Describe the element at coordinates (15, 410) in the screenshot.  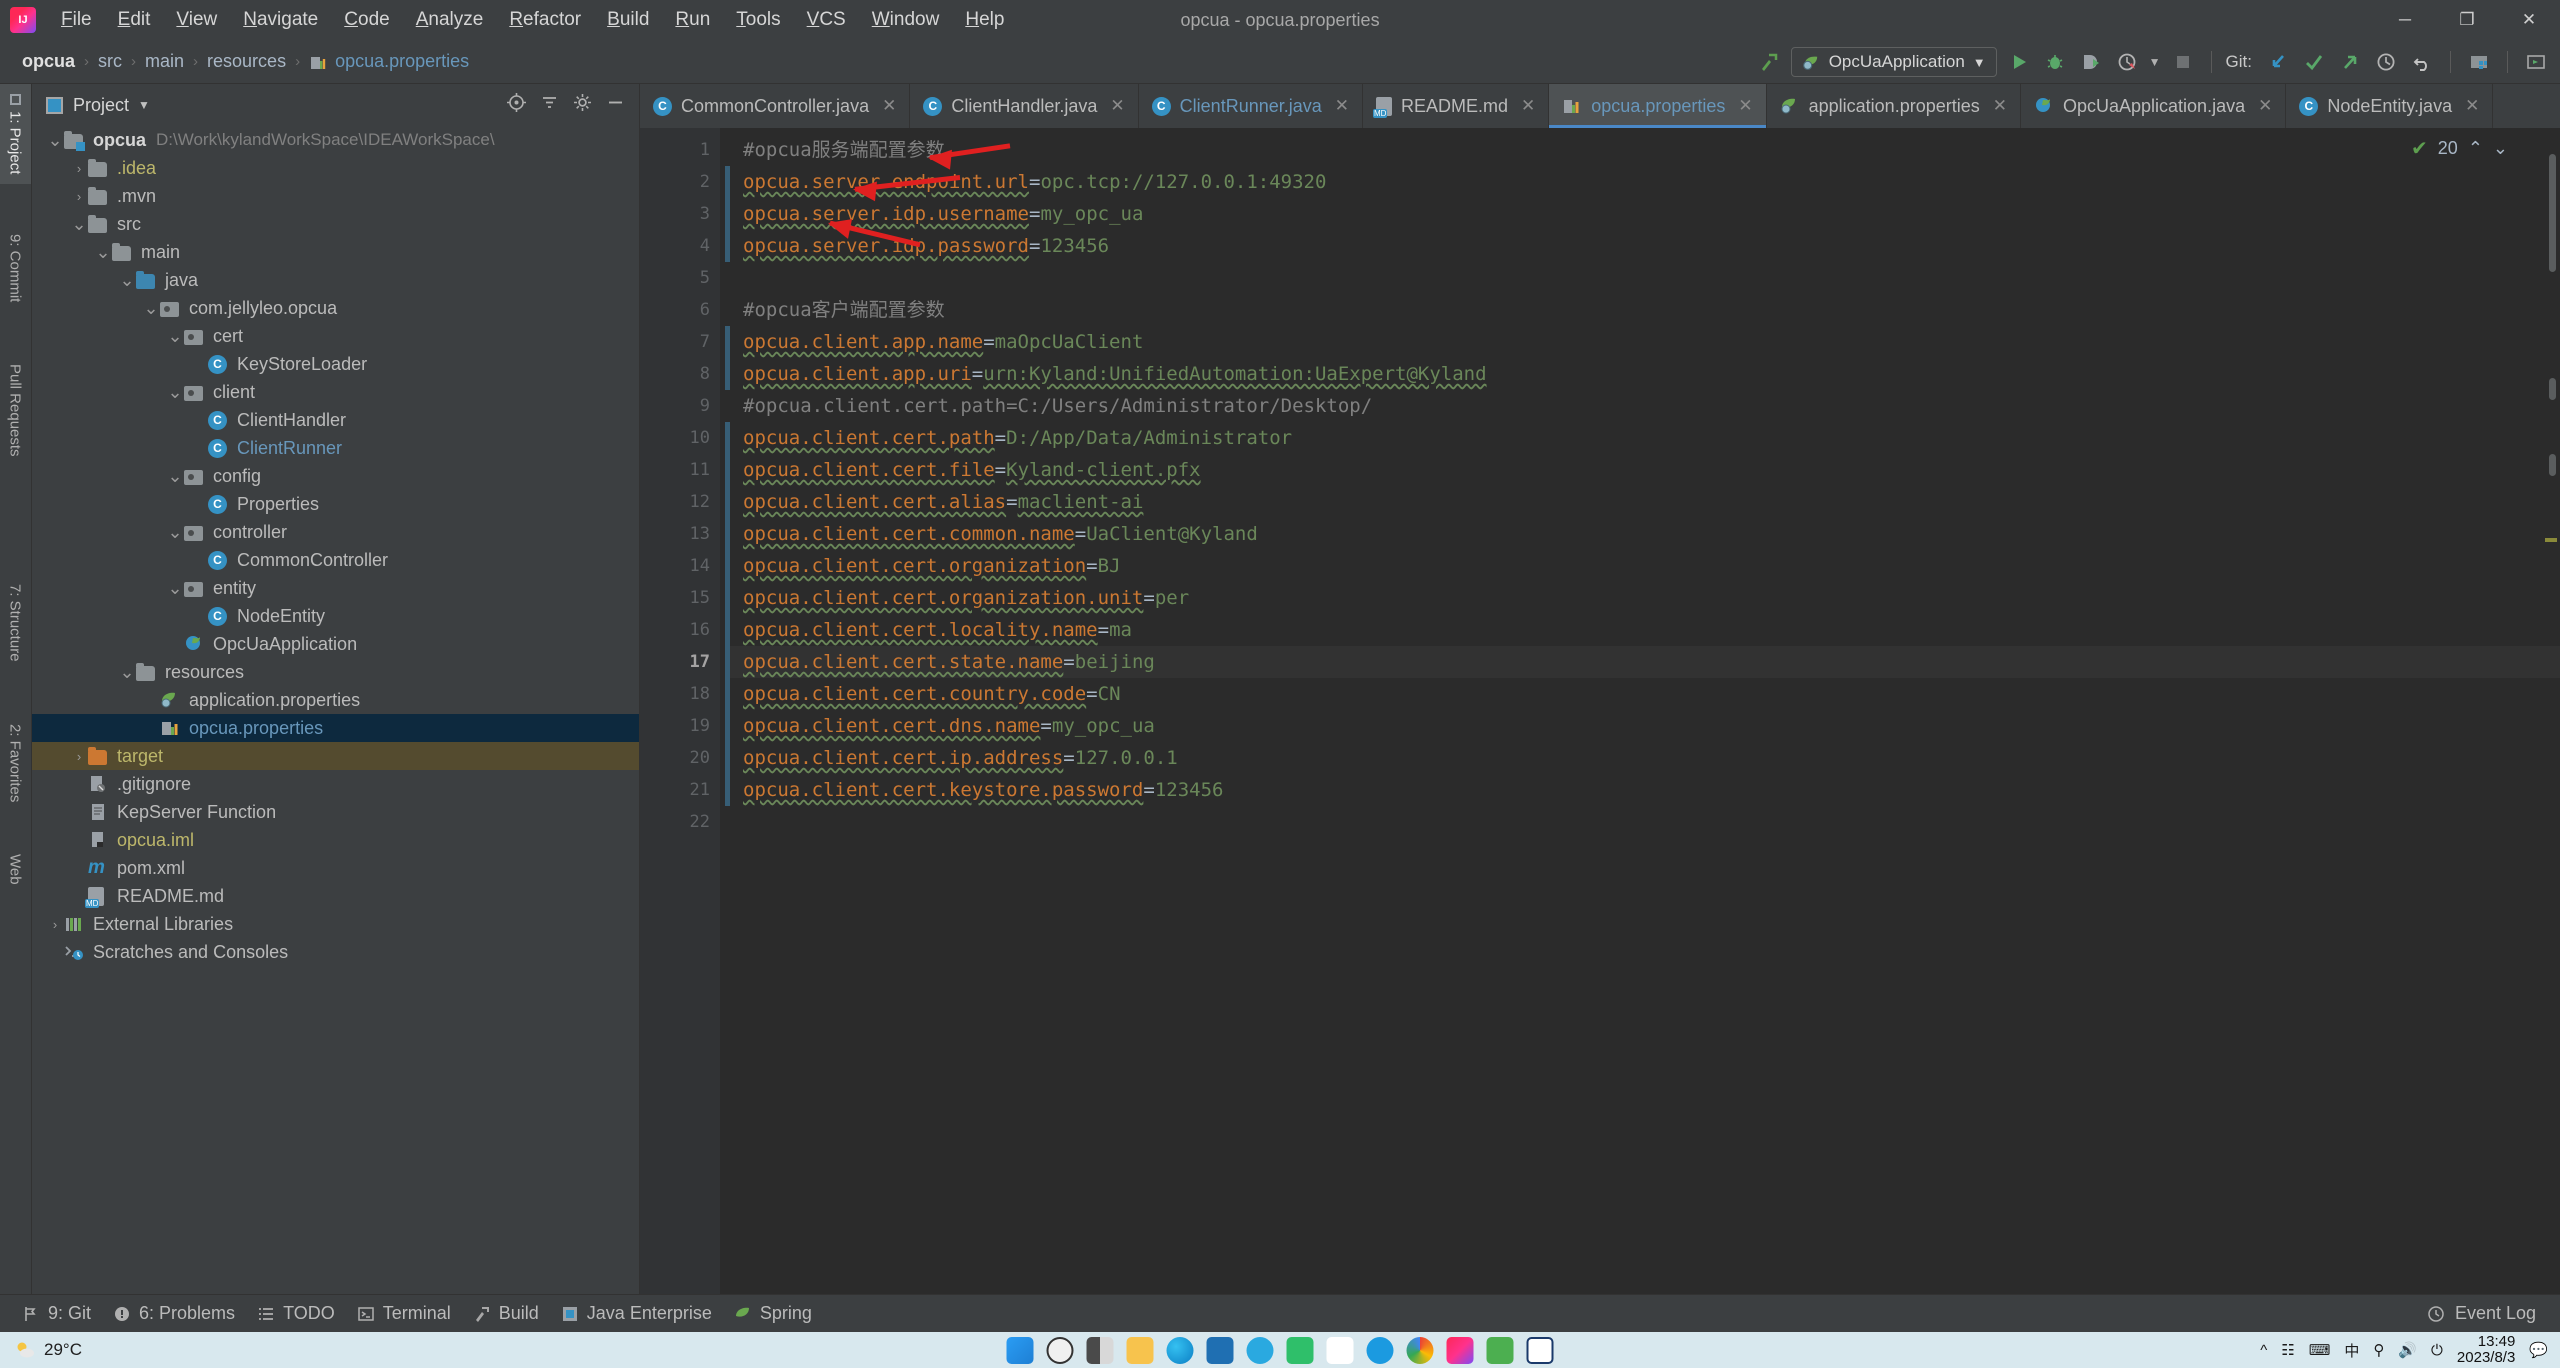
I see `sidebar-tab-pull-requests: Pull Requests` at that location.